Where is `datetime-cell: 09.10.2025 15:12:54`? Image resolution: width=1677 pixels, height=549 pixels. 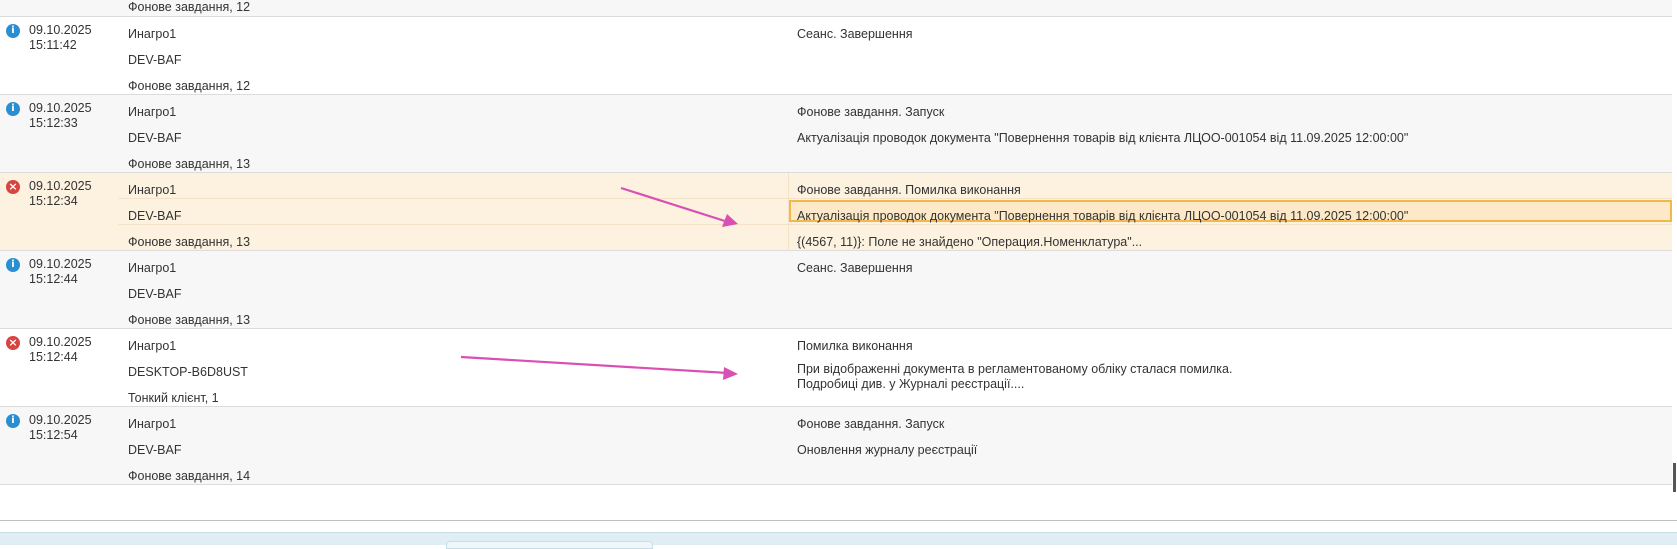 datetime-cell: 09.10.2025 15:12:54 is located at coordinates (60, 428).